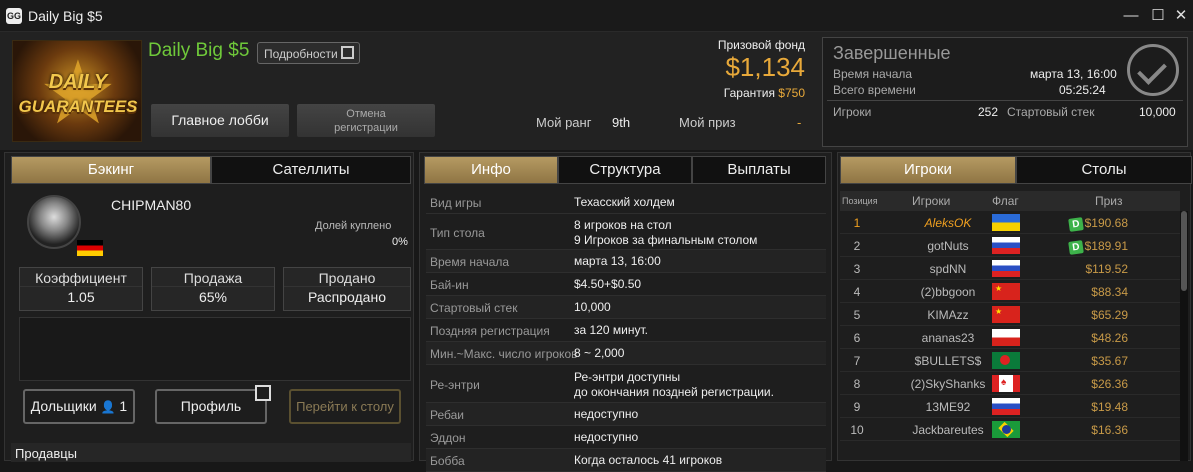 The height and width of the screenshot is (472, 1193). Describe the element at coordinates (14, 16) in the screenshot. I see `app-logo-icon: GG` at that location.